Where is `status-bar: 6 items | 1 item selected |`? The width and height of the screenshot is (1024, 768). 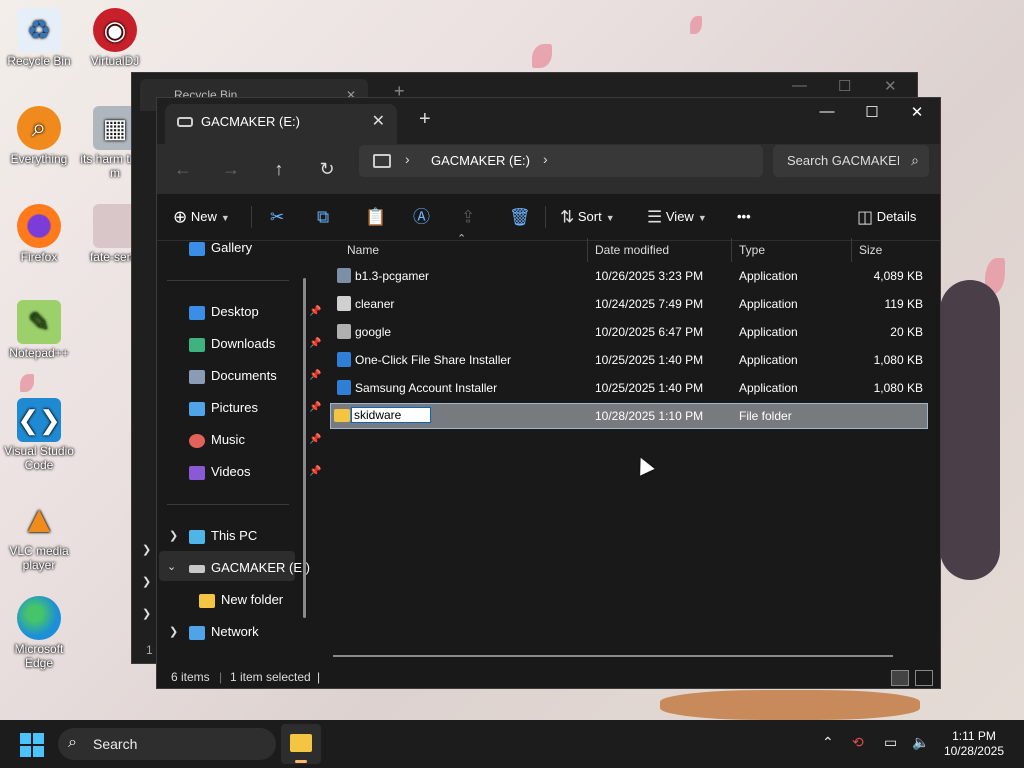 status-bar: 6 items | 1 item selected | is located at coordinates (548, 676).